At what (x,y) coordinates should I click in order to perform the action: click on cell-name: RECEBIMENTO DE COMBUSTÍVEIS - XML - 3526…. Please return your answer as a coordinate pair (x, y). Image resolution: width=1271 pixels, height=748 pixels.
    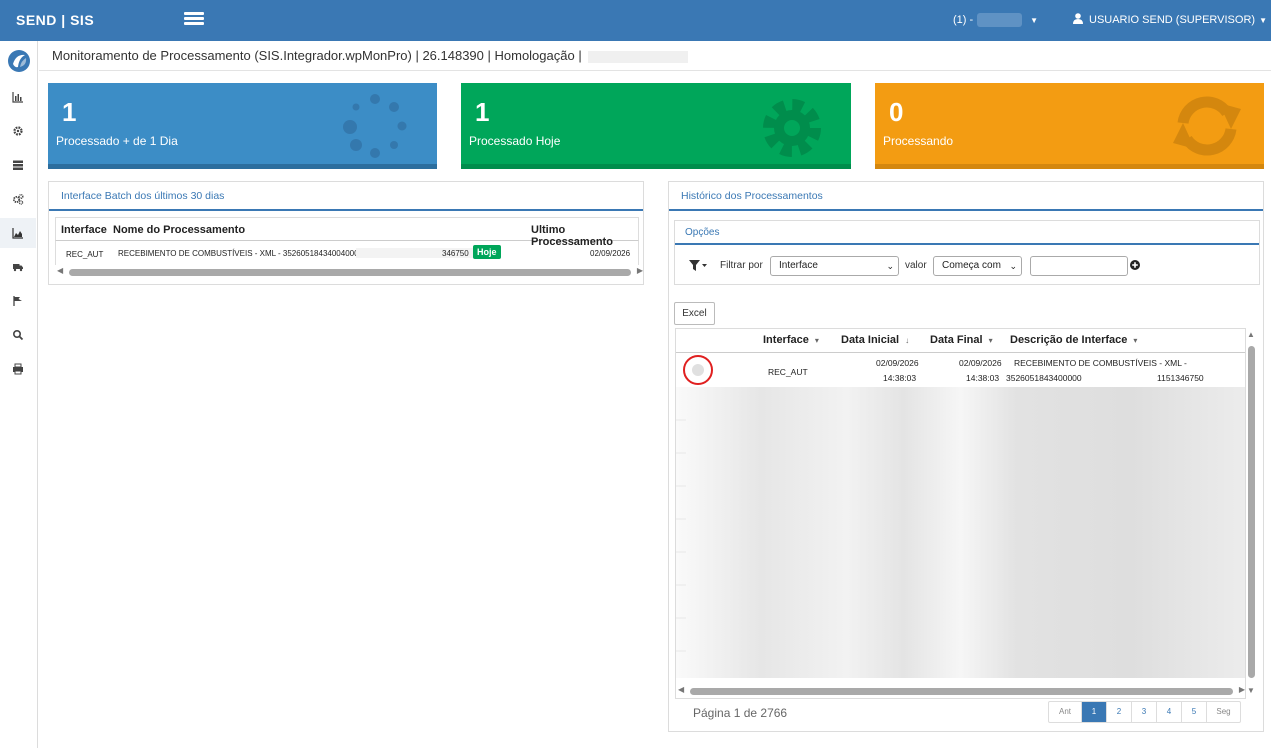
    Looking at the image, I should click on (238, 253).